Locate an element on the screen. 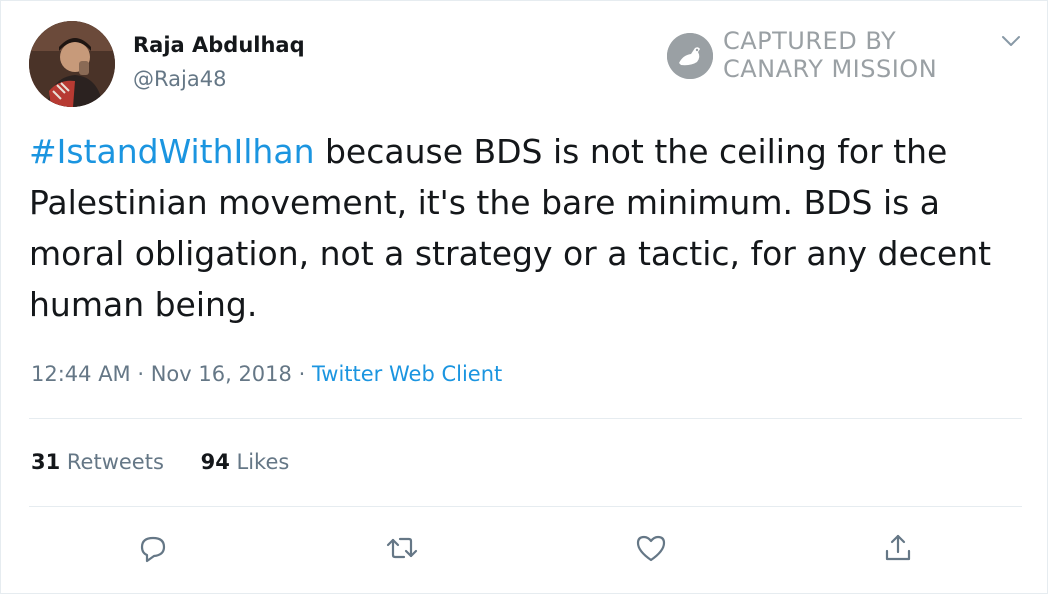 The height and width of the screenshot is (594, 1048). reply-icon is located at coordinates (153, 549).